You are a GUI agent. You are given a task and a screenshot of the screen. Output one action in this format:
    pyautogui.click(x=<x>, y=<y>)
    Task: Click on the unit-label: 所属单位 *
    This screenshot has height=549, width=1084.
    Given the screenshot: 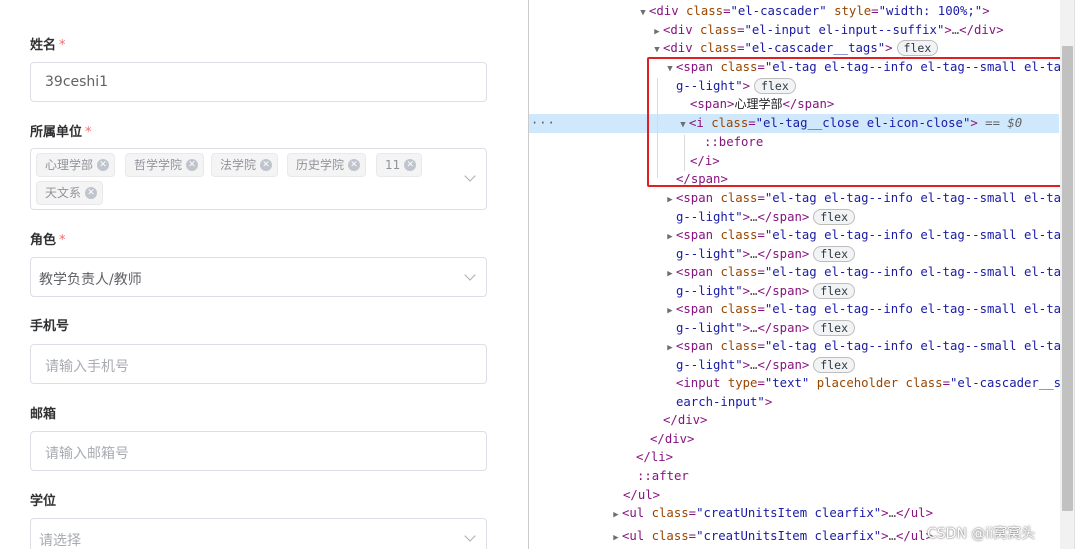 What is the action you would take?
    pyautogui.click(x=61, y=132)
    